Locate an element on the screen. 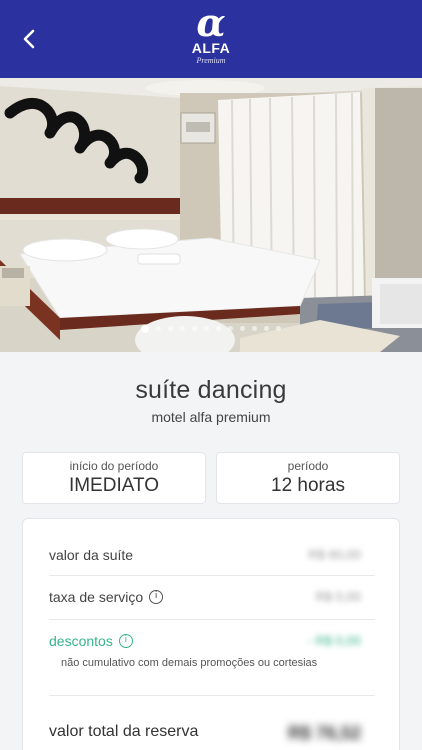 This screenshot has height=750, width=422. total-label: valor total da reserva is located at coordinates (124, 731).